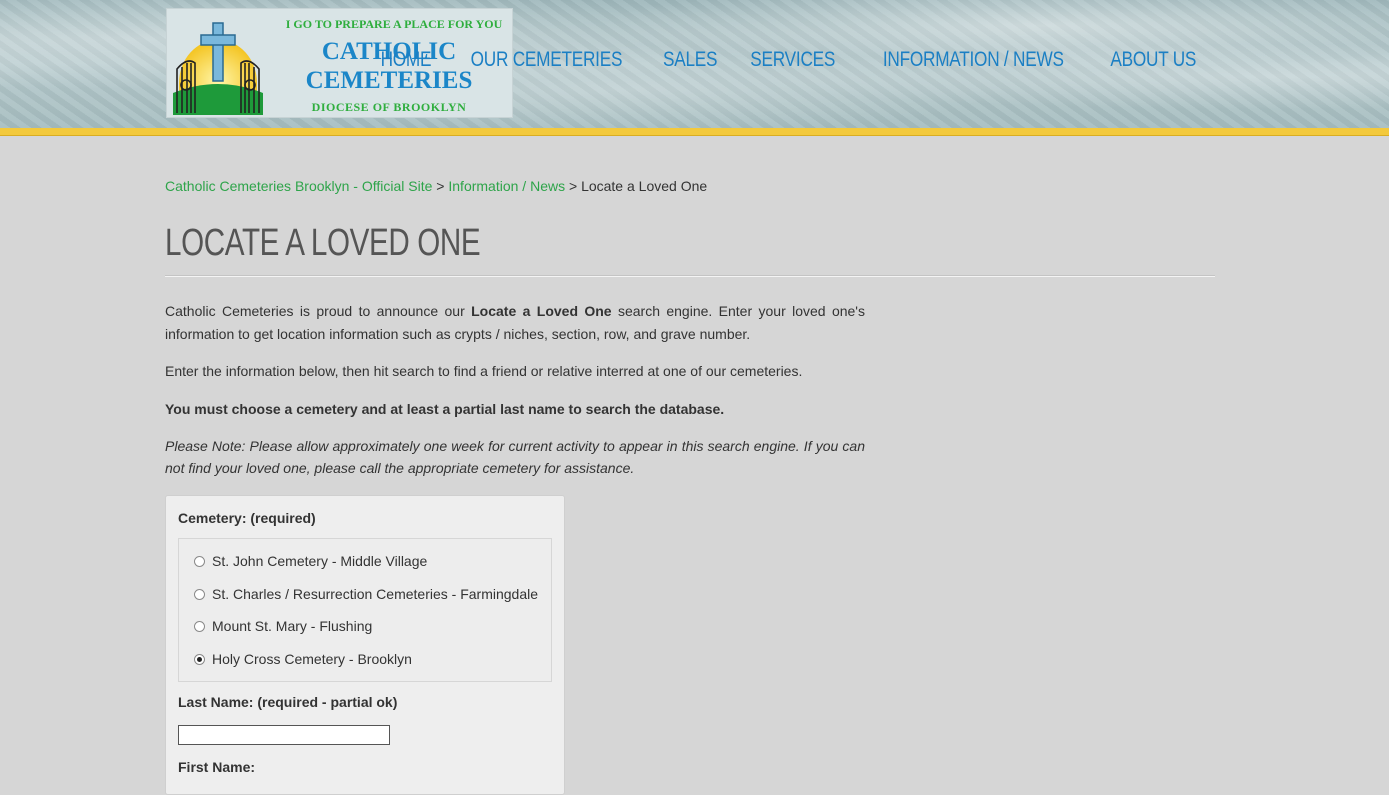  I want to click on page-title: LOCATE A LOVED ONE, so click(323, 243).